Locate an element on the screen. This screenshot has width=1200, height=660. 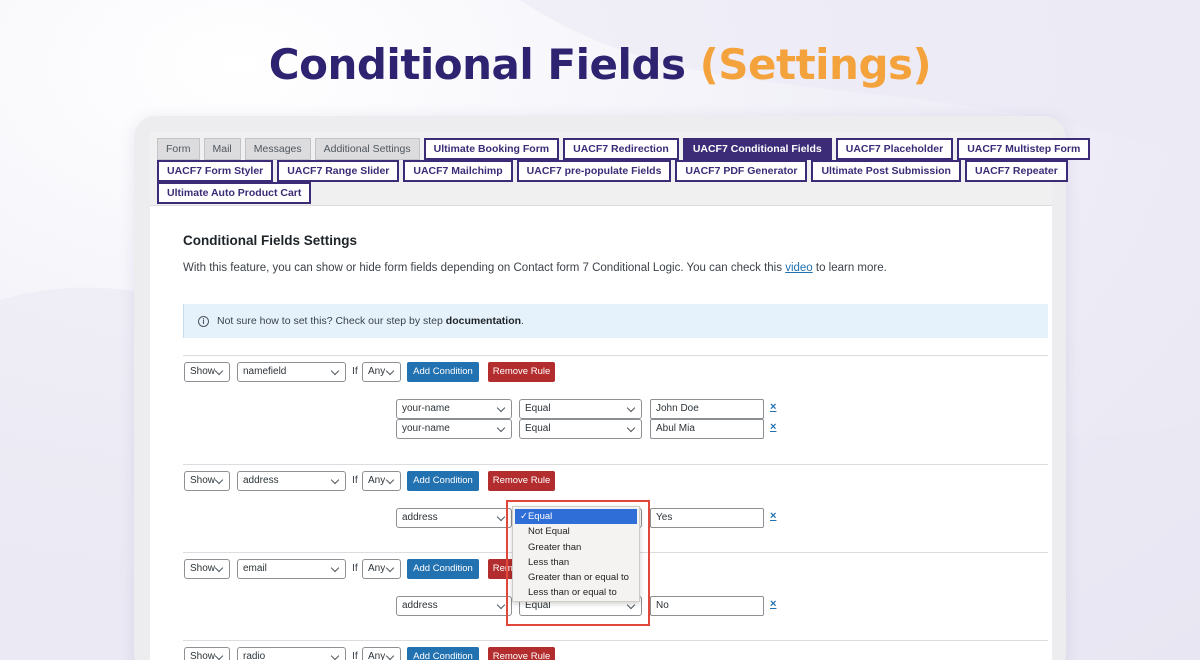
tab-uacf7-range-slider: UACF7 Range Slider is located at coordinates (338, 171).